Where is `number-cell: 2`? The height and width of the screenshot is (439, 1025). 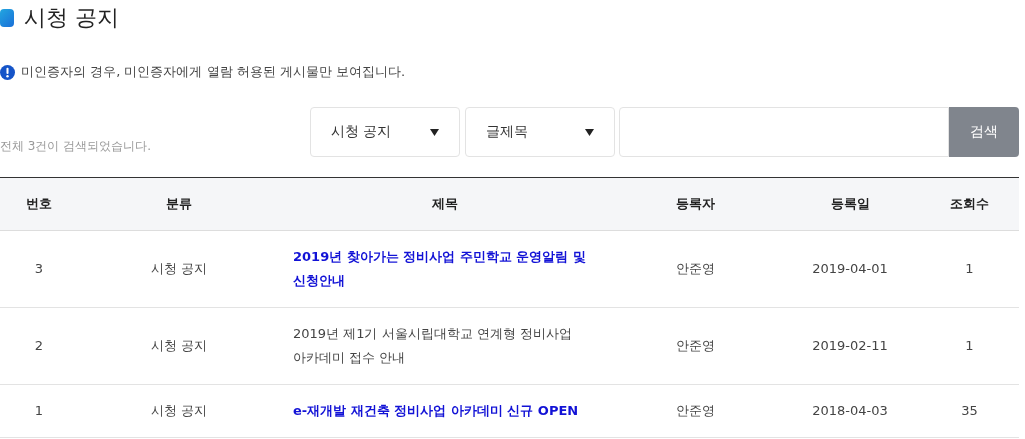
number-cell: 2 is located at coordinates (39, 345).